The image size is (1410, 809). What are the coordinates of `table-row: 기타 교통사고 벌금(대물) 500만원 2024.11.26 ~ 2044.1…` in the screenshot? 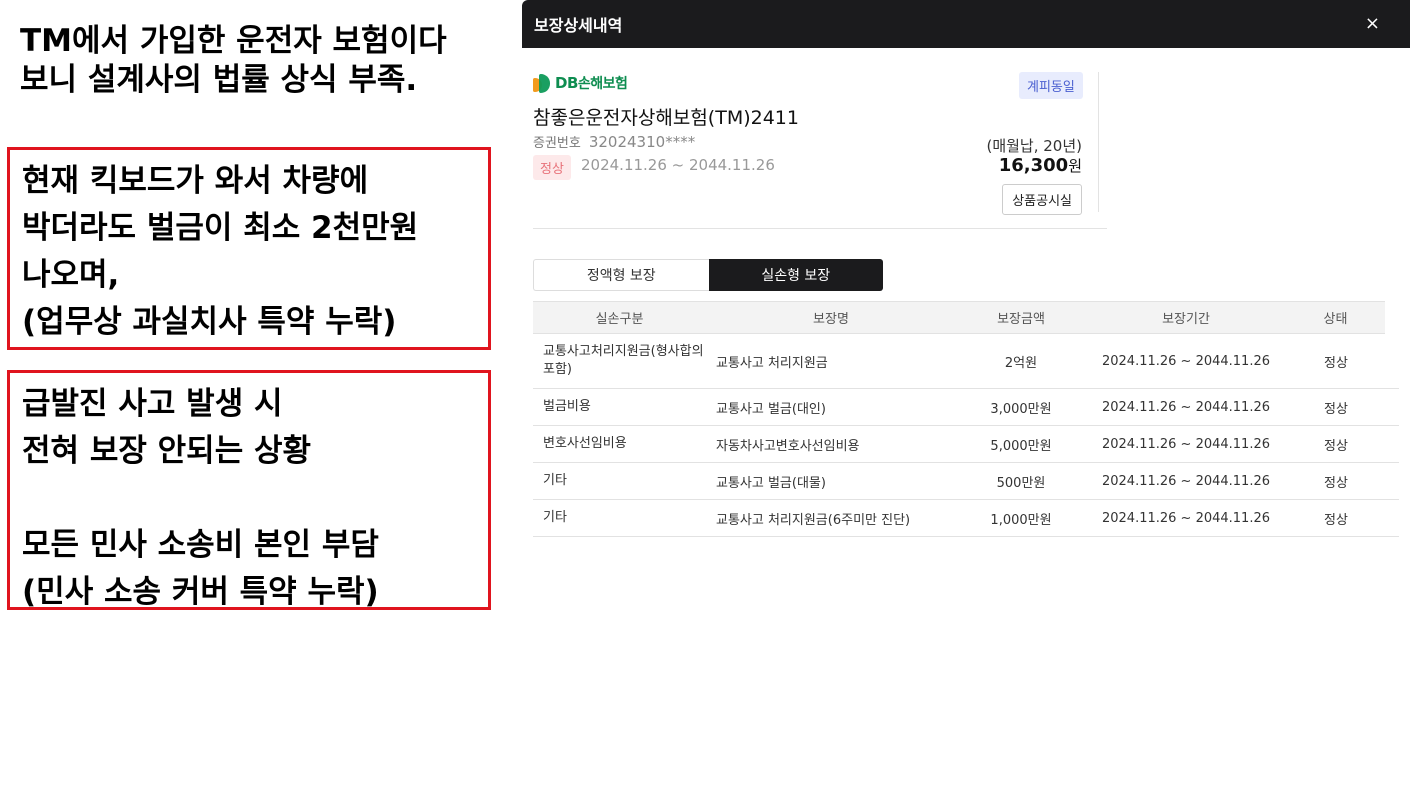 It's located at (966, 481).